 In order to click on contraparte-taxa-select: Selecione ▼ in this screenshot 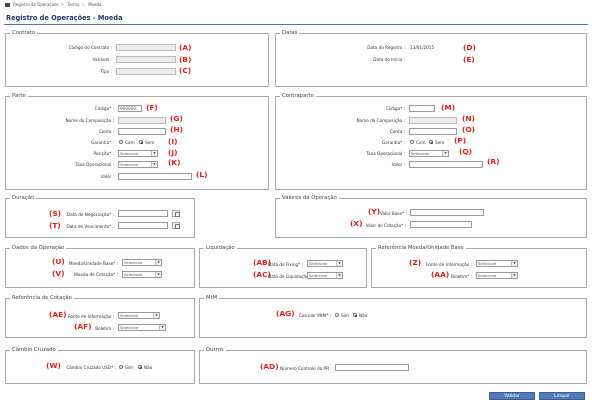, I will do `click(429, 153)`.